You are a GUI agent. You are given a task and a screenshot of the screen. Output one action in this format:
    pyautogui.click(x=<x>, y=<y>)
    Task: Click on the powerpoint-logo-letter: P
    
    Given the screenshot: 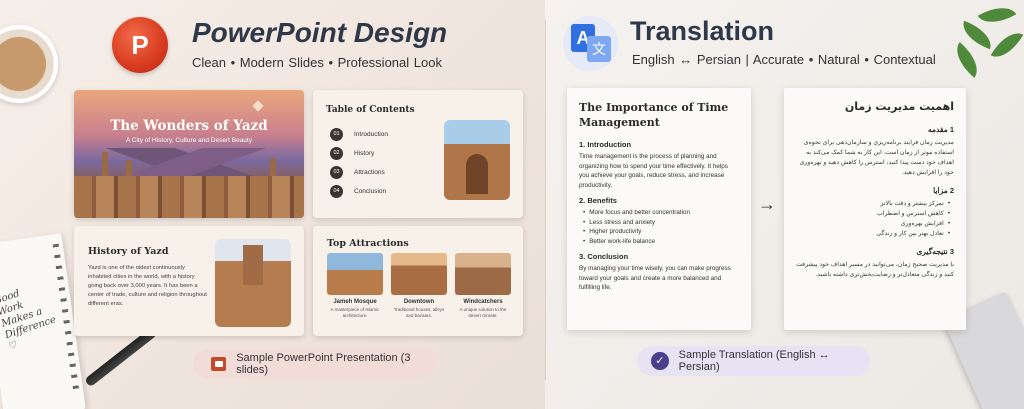 What is the action you would take?
    pyautogui.click(x=140, y=44)
    